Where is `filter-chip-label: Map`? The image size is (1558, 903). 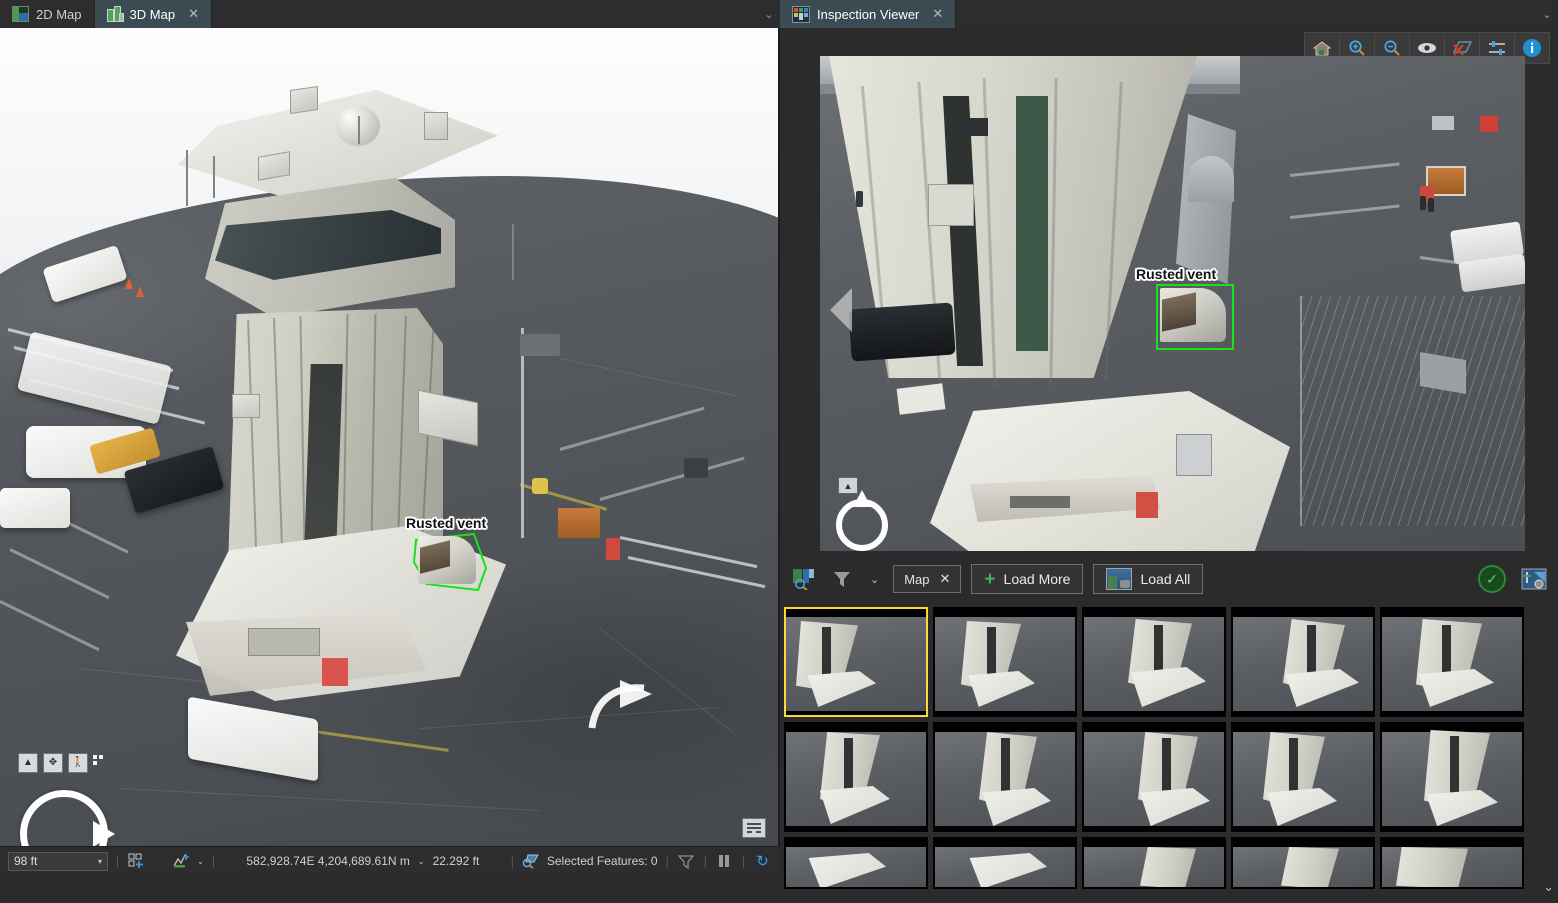 filter-chip-label: Map is located at coordinates (917, 579).